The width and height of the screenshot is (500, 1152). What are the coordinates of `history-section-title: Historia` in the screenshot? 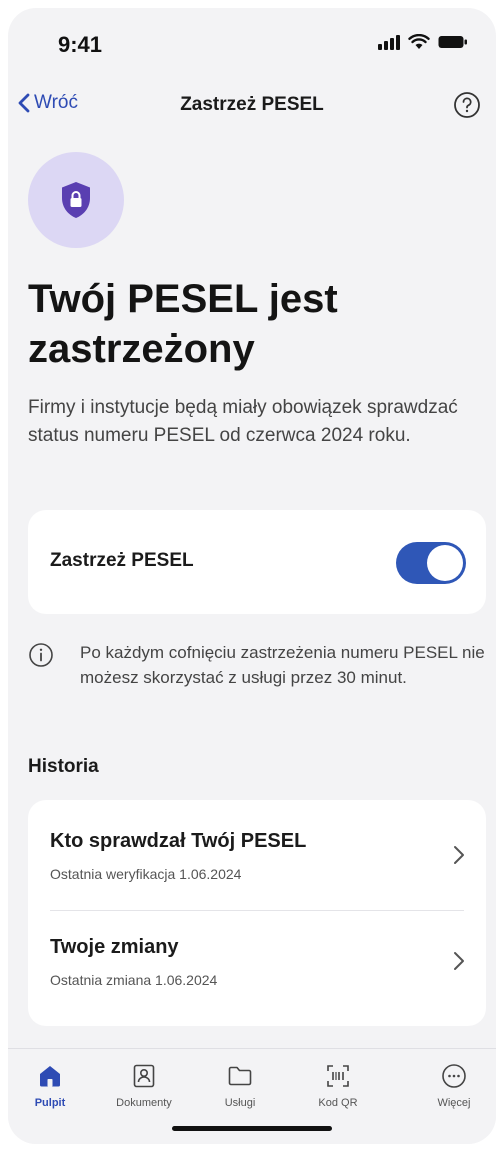 It's located at (63, 766).